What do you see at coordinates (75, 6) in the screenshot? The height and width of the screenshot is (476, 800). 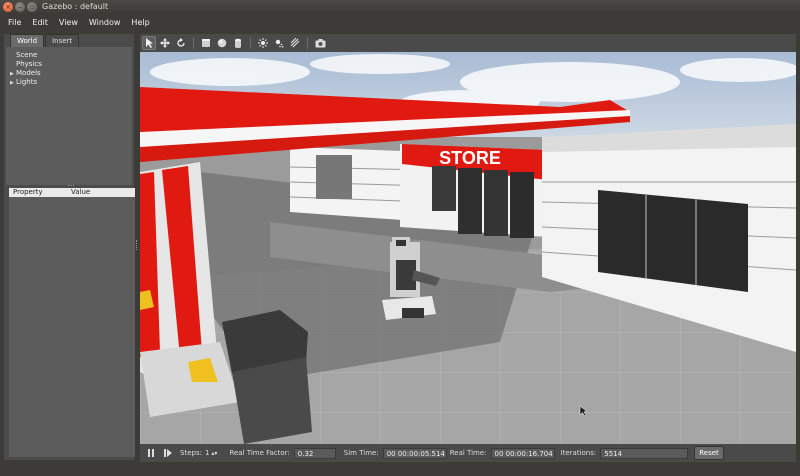 I see `window-title: Gazebo : default` at bounding box center [75, 6].